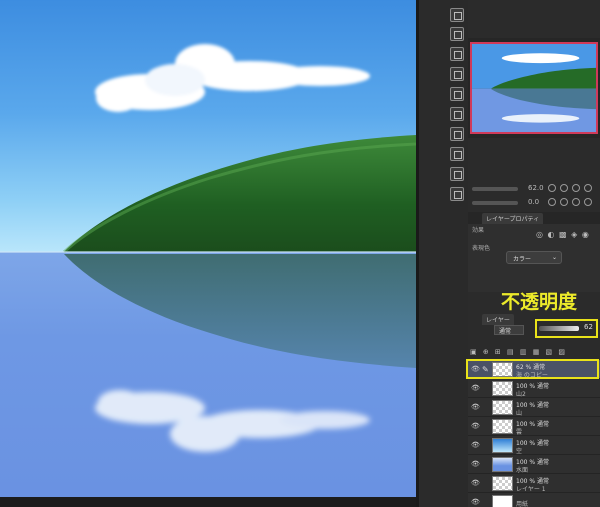 This screenshot has width=600, height=507. I want to click on selected-layer-highlight-box, so click(532, 369).